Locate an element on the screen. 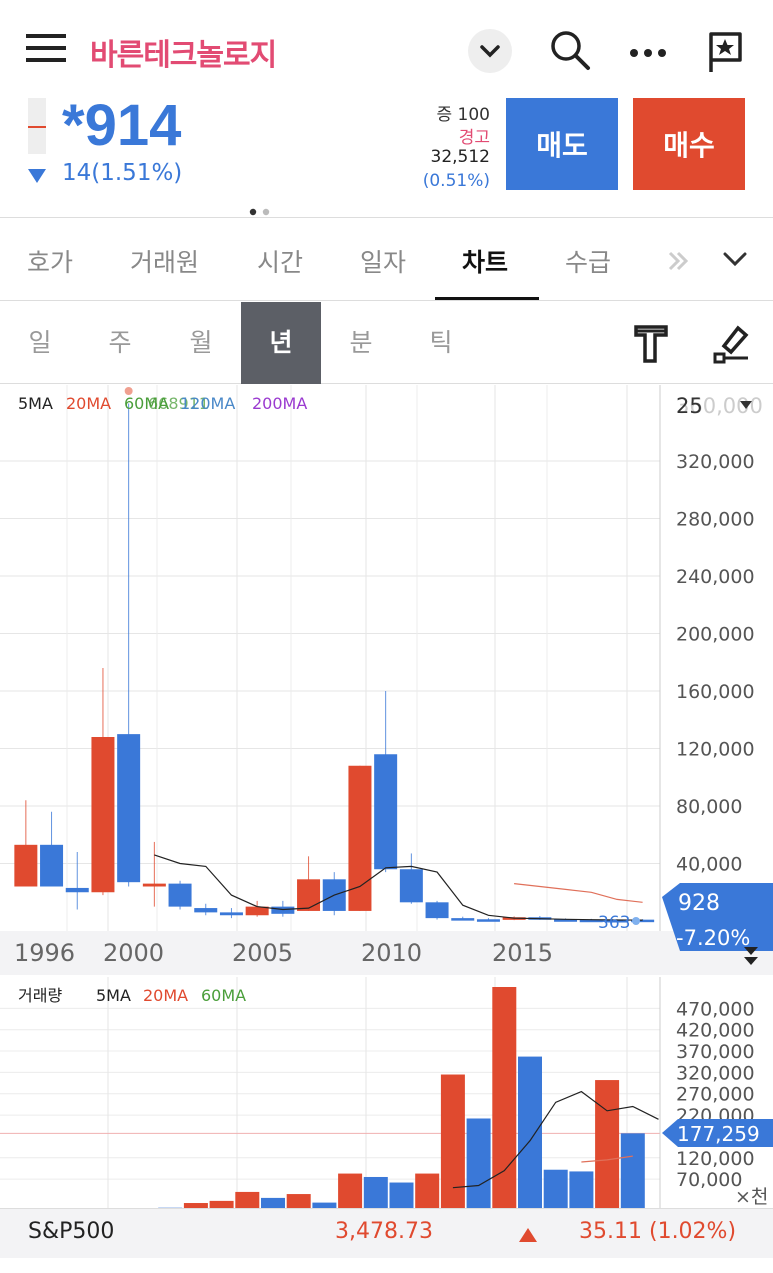 This screenshot has height=1273, width=773. tab-daily: 일자 is located at coordinates (383, 261).